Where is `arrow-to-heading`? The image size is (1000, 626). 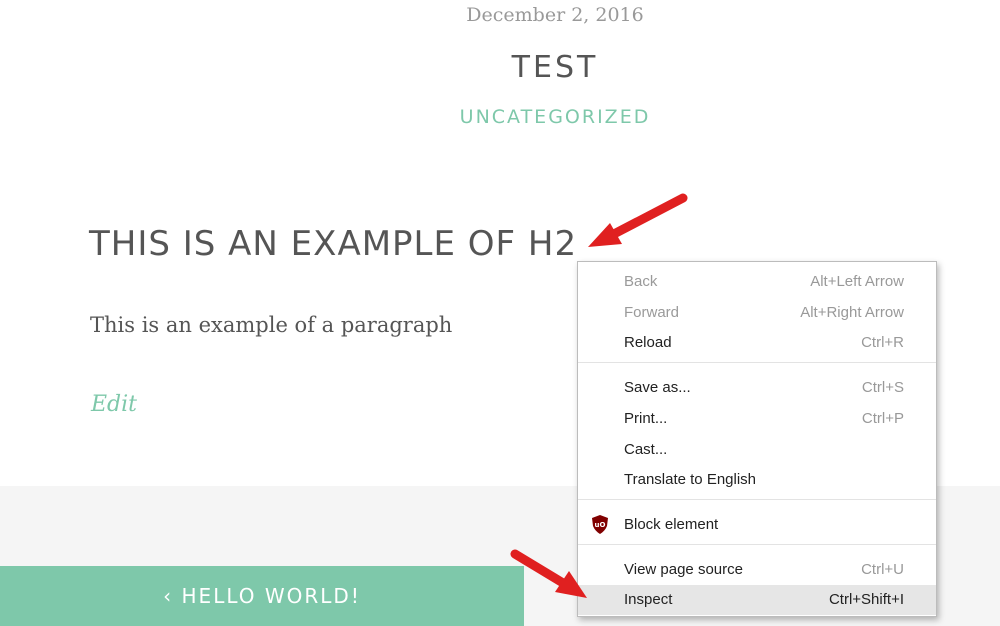
arrow-to-heading is located at coordinates (638, 220).